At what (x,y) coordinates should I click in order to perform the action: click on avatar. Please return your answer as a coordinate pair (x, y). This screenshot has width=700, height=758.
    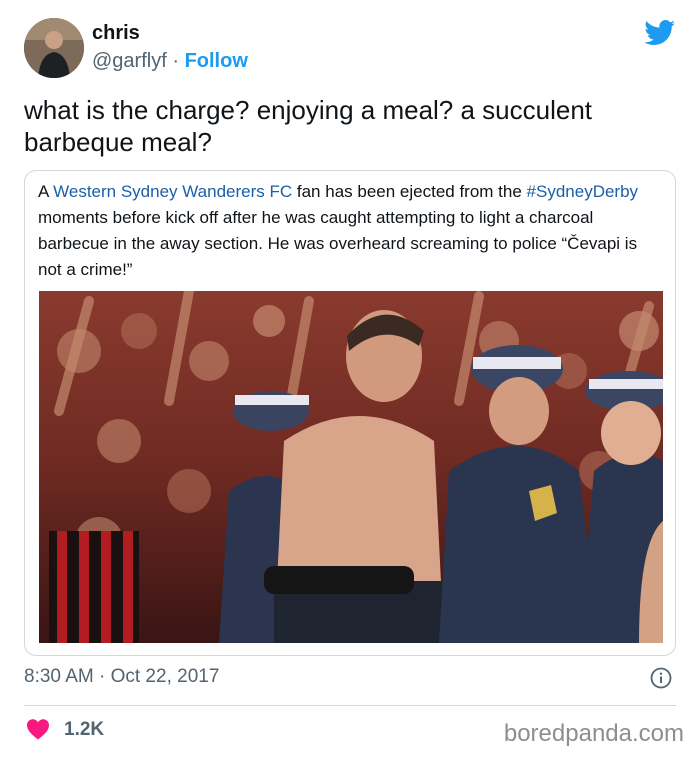
    Looking at the image, I should click on (54, 48).